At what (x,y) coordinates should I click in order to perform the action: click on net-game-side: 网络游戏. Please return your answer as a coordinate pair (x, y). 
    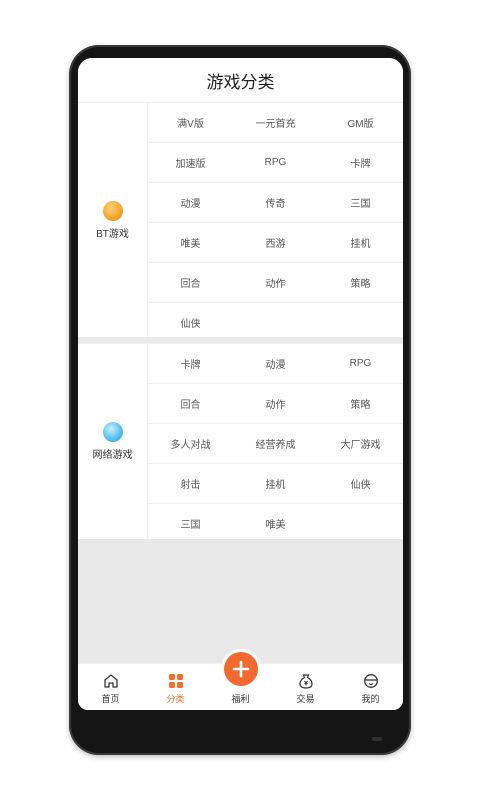
    Looking at the image, I should click on (113, 441).